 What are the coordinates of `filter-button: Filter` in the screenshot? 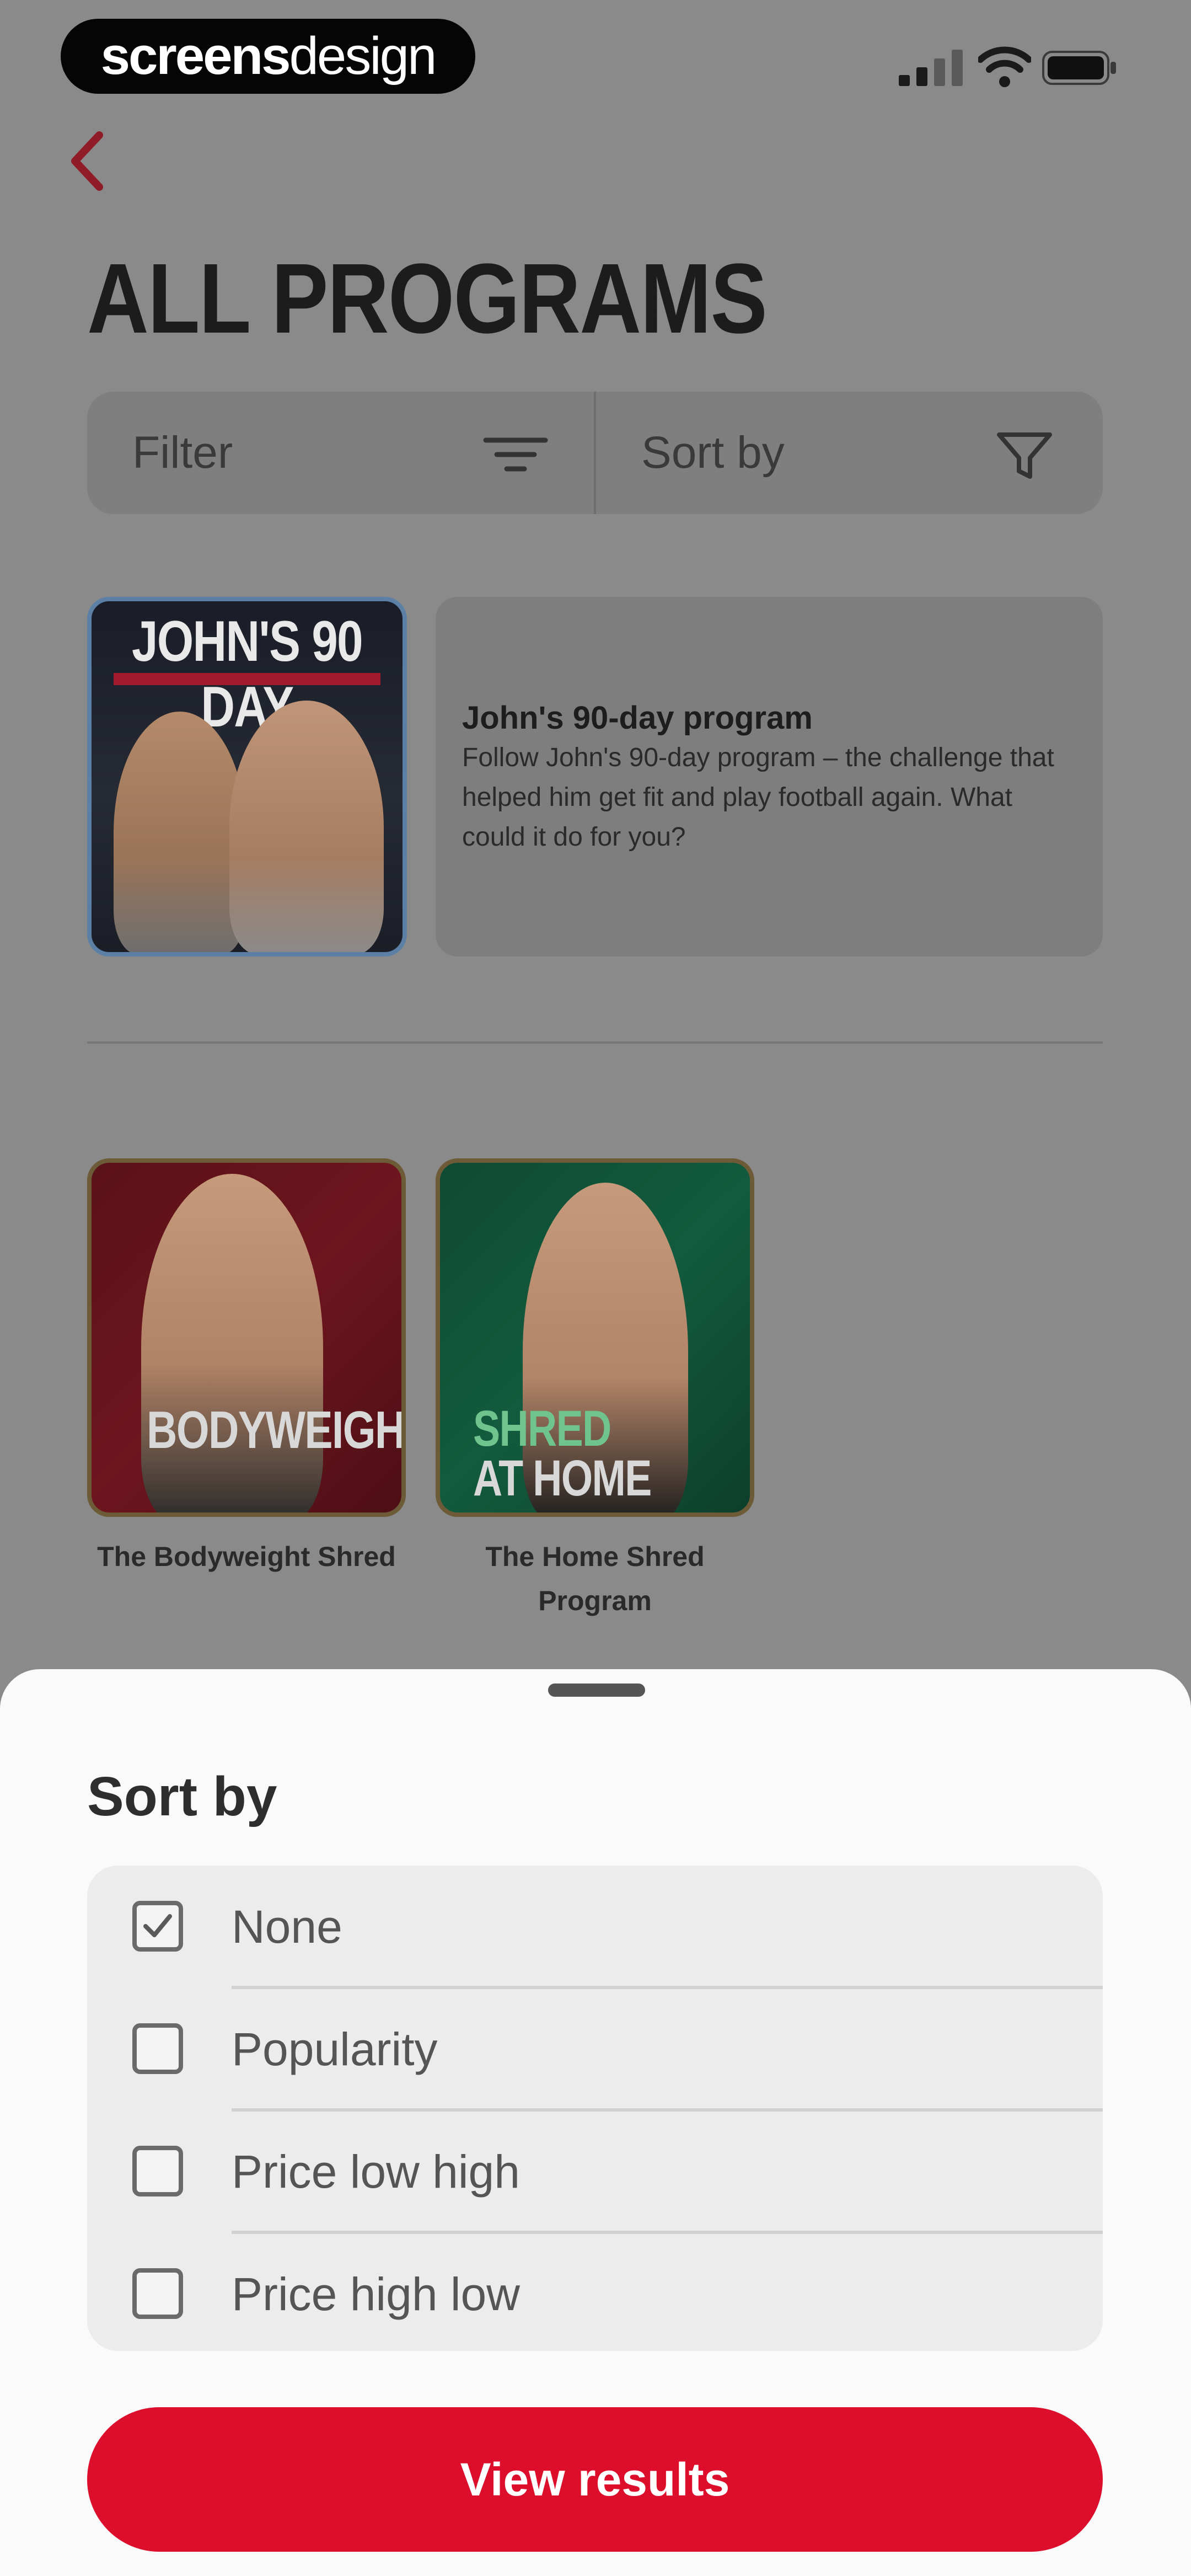 It's located at (341, 453).